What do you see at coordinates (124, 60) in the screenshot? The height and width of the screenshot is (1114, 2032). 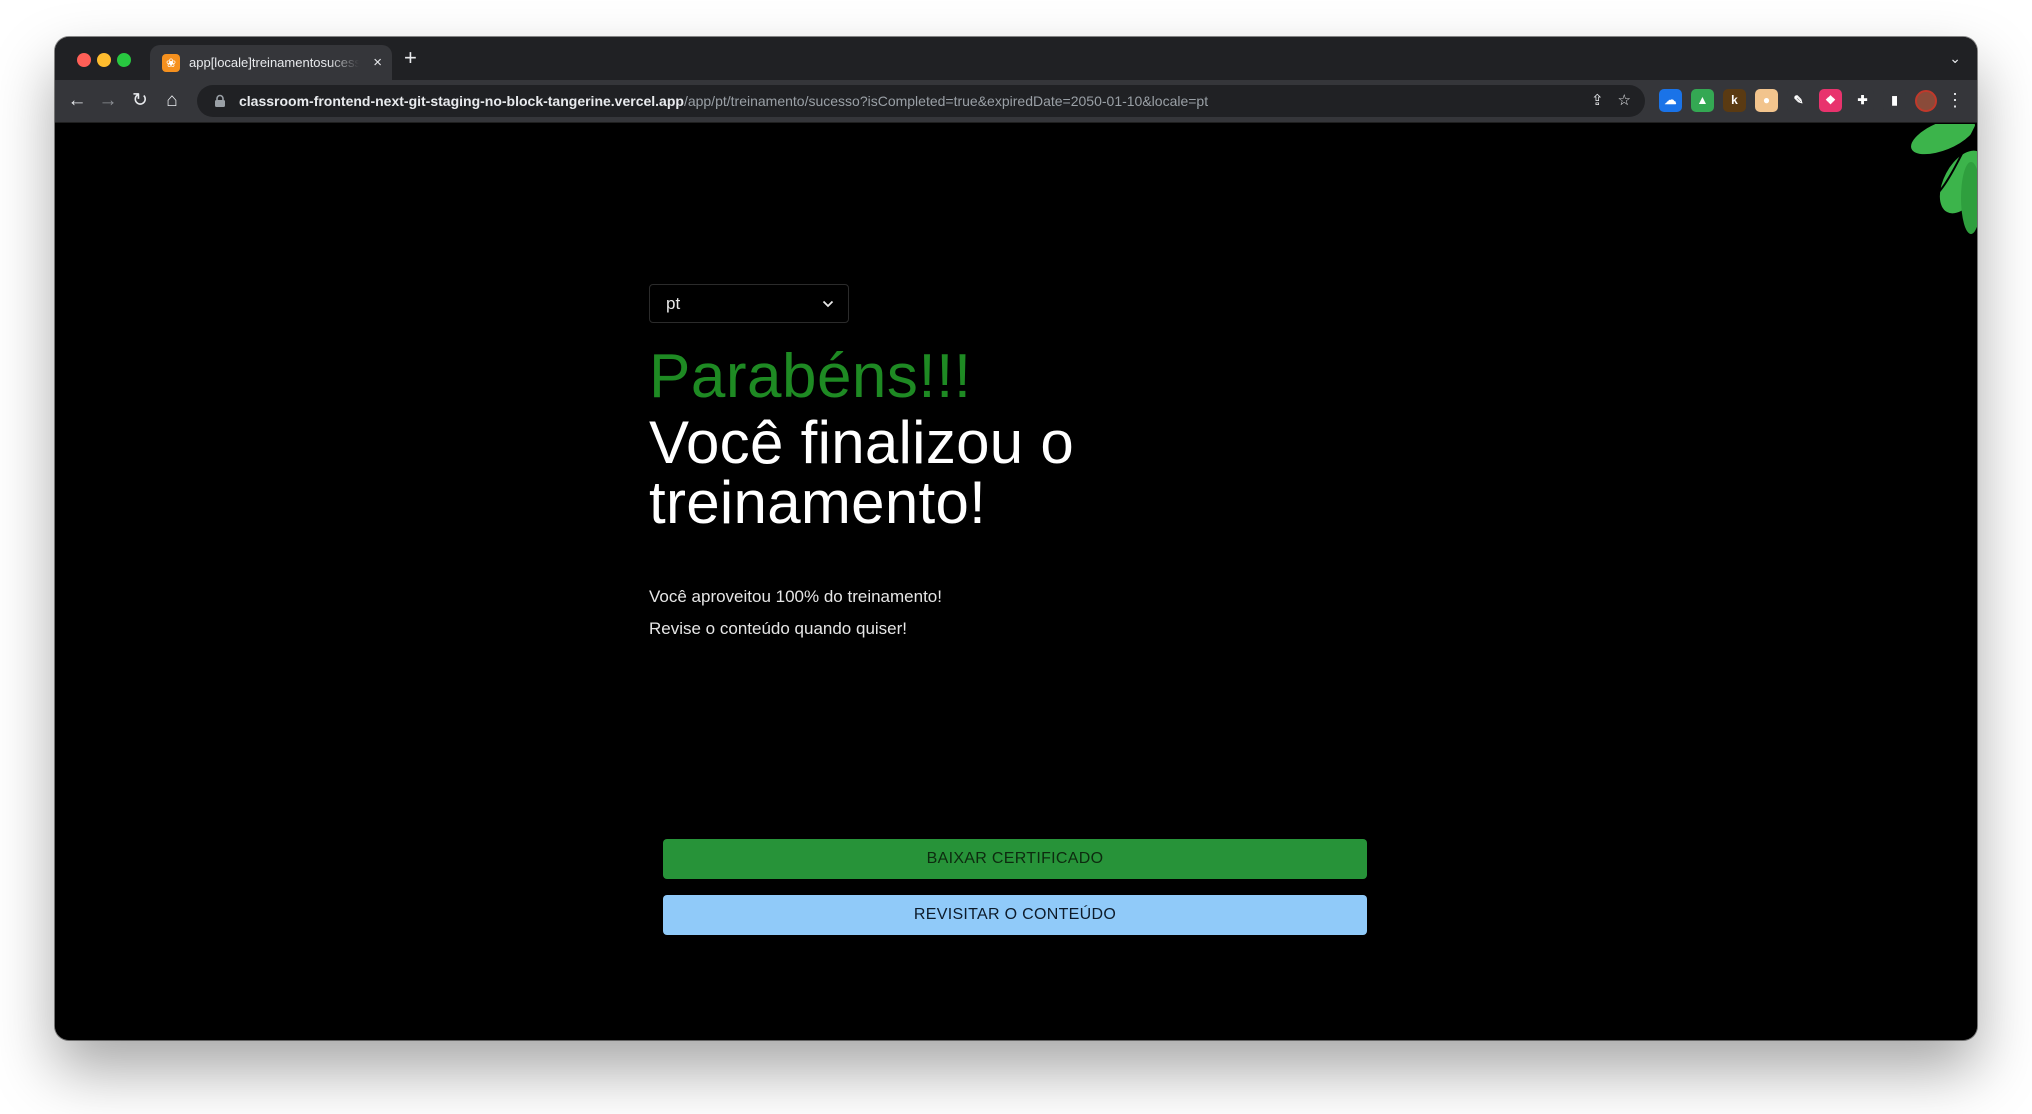 I see `maximize-window-button` at bounding box center [124, 60].